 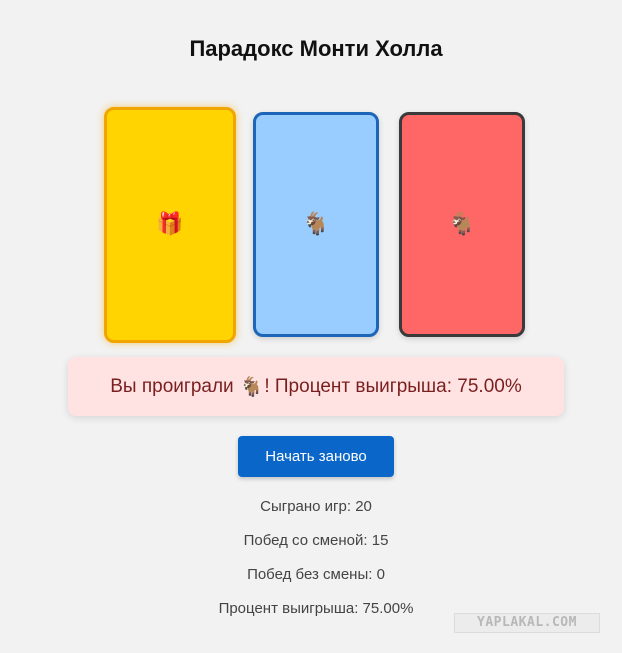 I want to click on result-prefix: Вы проиграли, so click(x=172, y=386).